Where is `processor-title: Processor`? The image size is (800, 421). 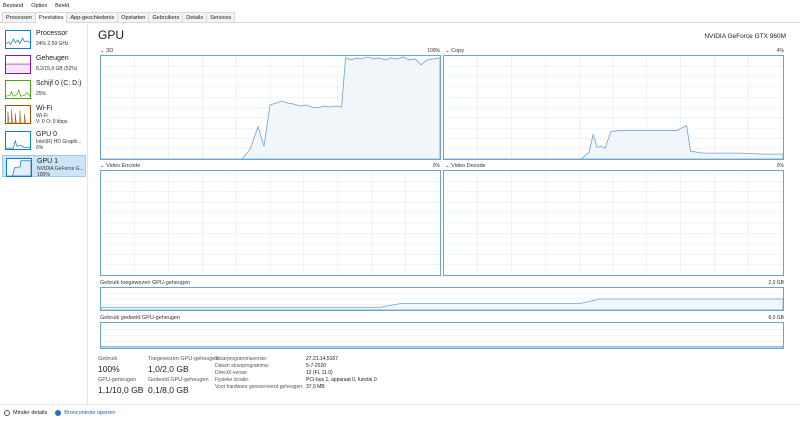
processor-title: Processor is located at coordinates (52, 33).